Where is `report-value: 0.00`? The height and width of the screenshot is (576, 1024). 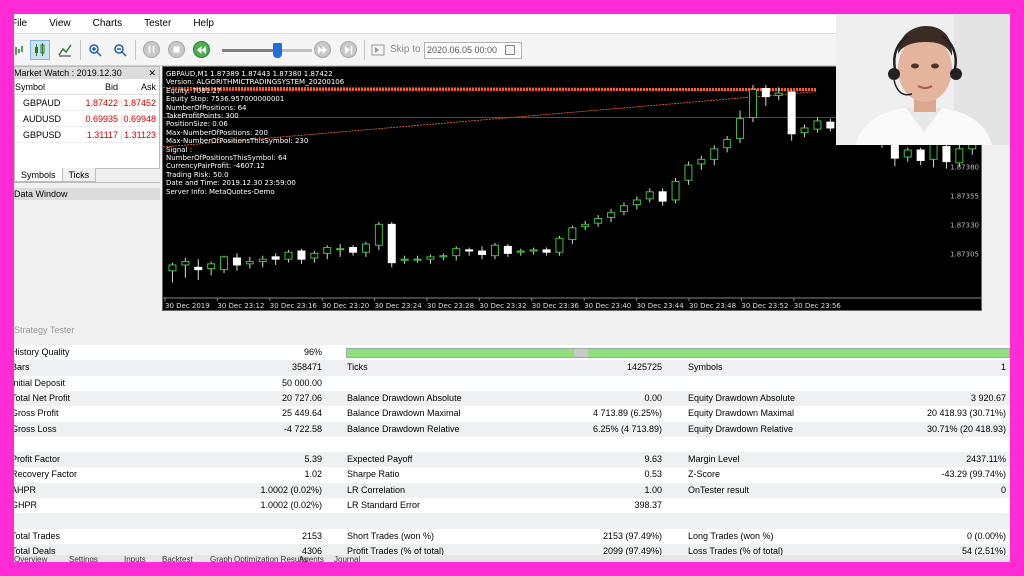
report-value: 0.00 is located at coordinates (653, 397).